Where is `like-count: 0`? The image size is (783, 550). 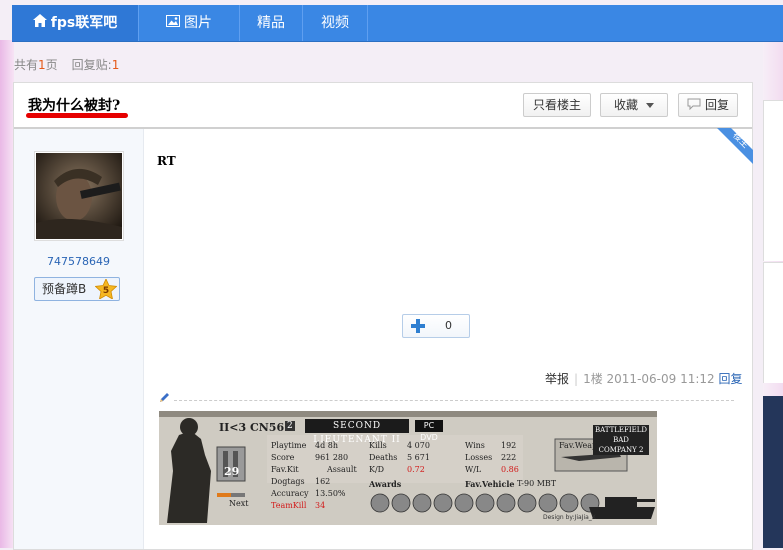
like-count: 0 is located at coordinates (448, 325).